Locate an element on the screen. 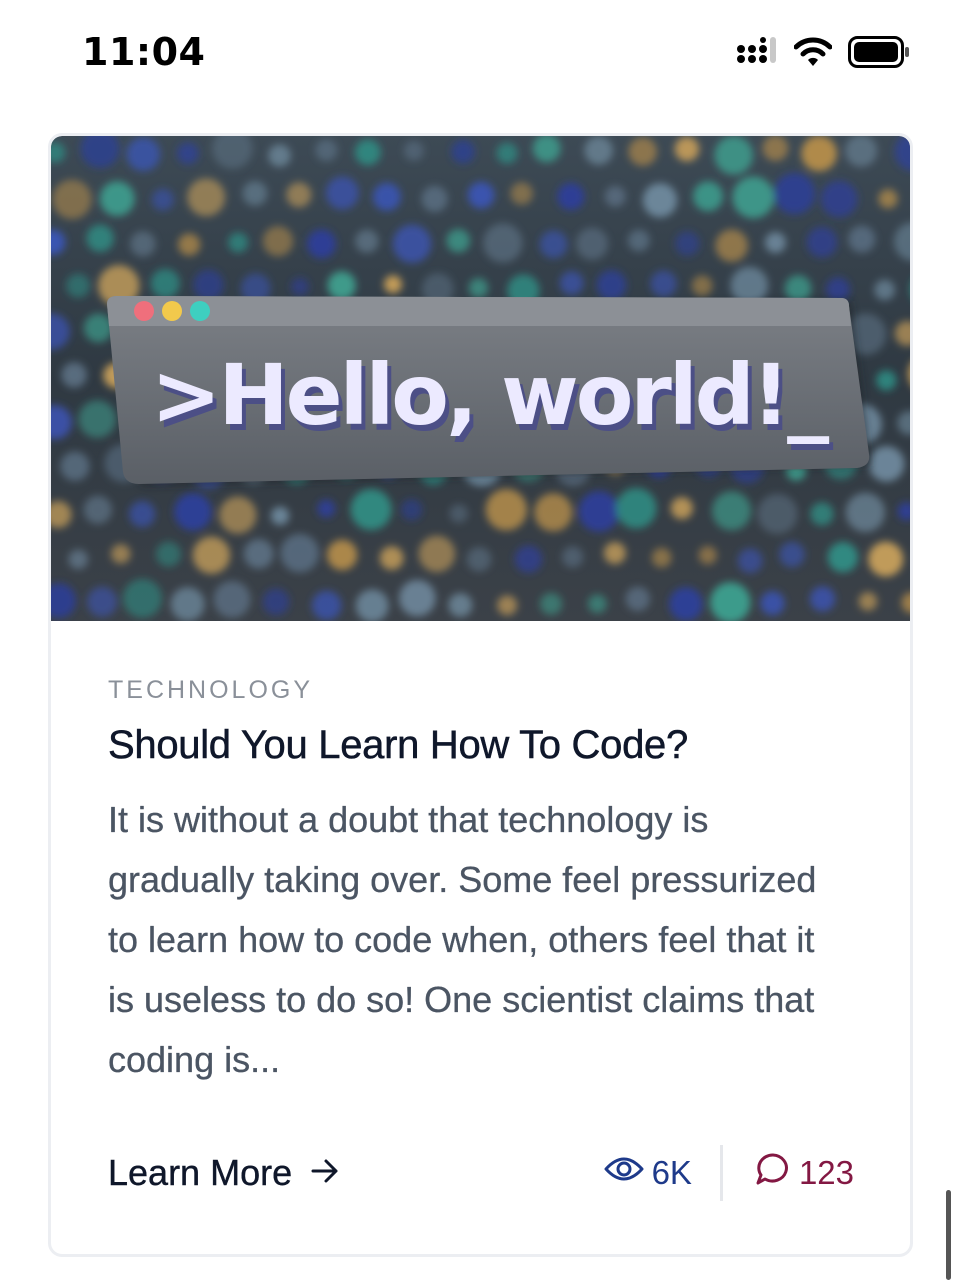 The height and width of the screenshot is (1280, 960). status-icons is located at coordinates (823, 52).